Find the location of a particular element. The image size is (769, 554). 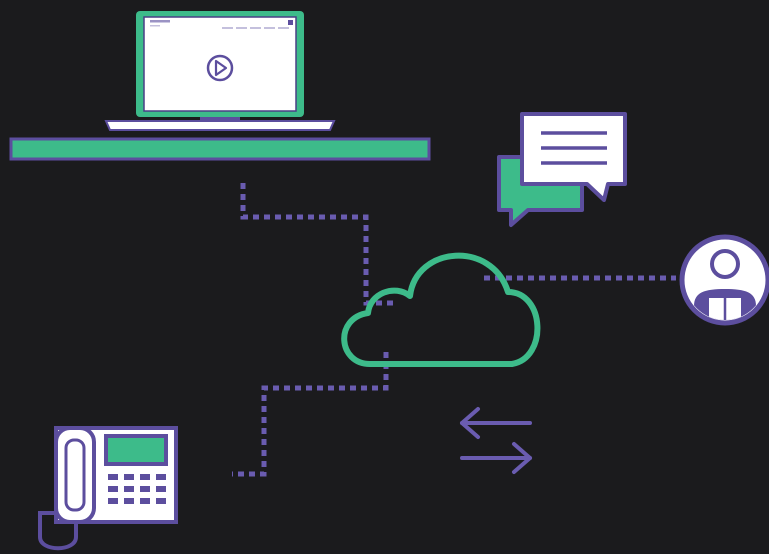

user-head is located at coordinates (725, 264).